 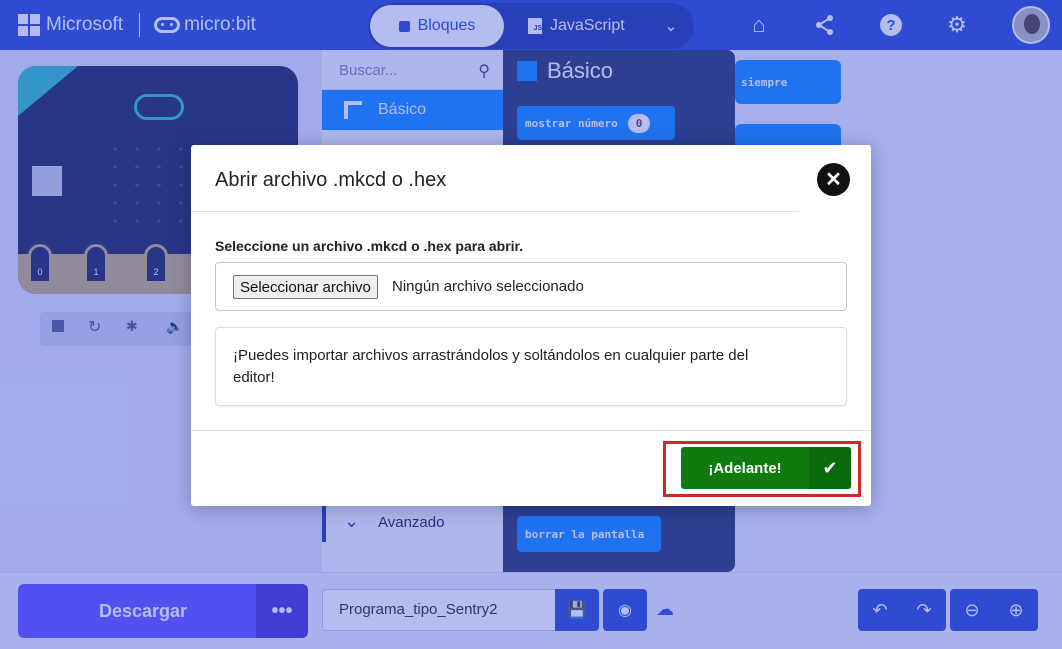 I want to click on go-ahead-label: ¡Adelante!, so click(x=745, y=468).